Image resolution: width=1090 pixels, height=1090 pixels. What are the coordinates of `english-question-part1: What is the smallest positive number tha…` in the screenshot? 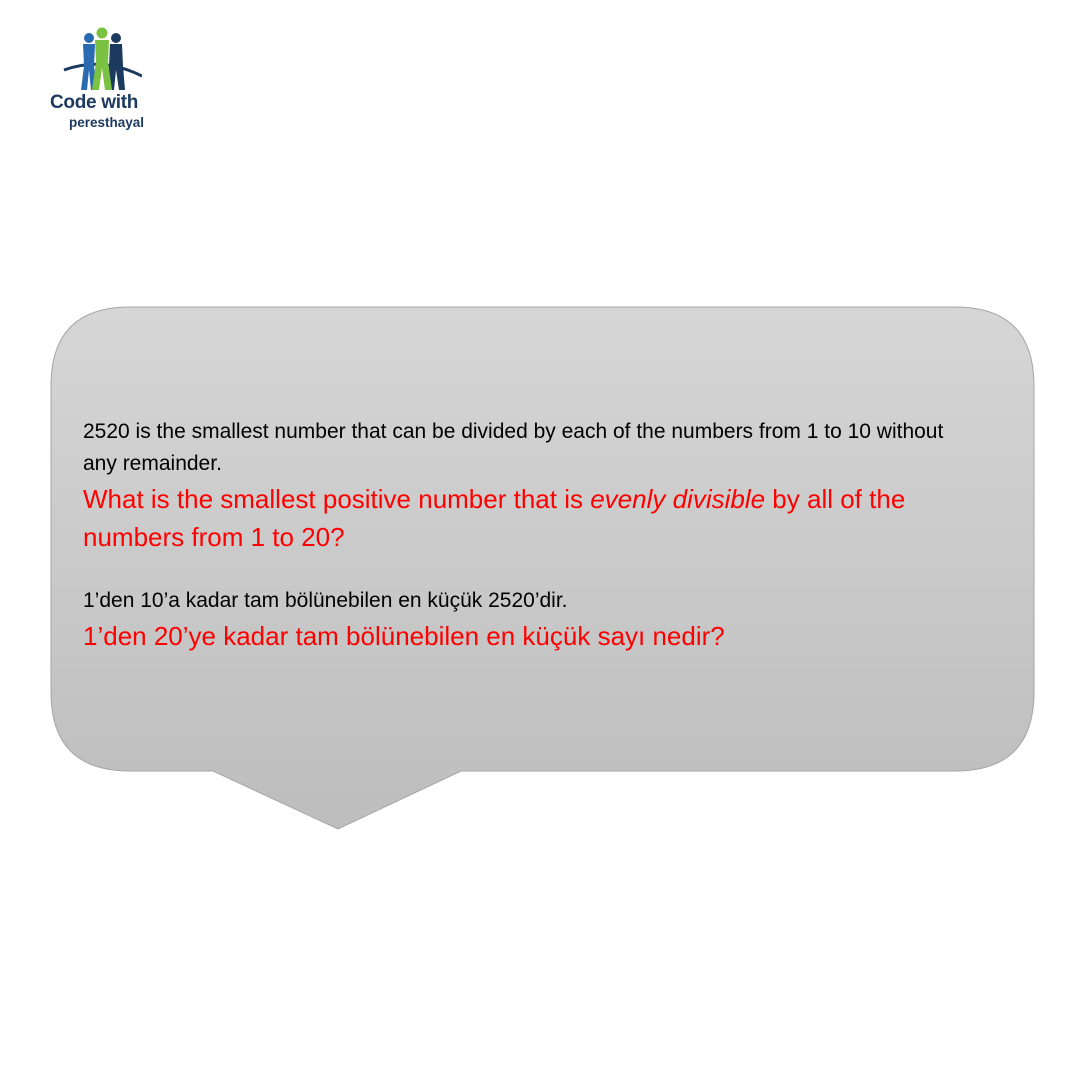 It's located at (337, 499).